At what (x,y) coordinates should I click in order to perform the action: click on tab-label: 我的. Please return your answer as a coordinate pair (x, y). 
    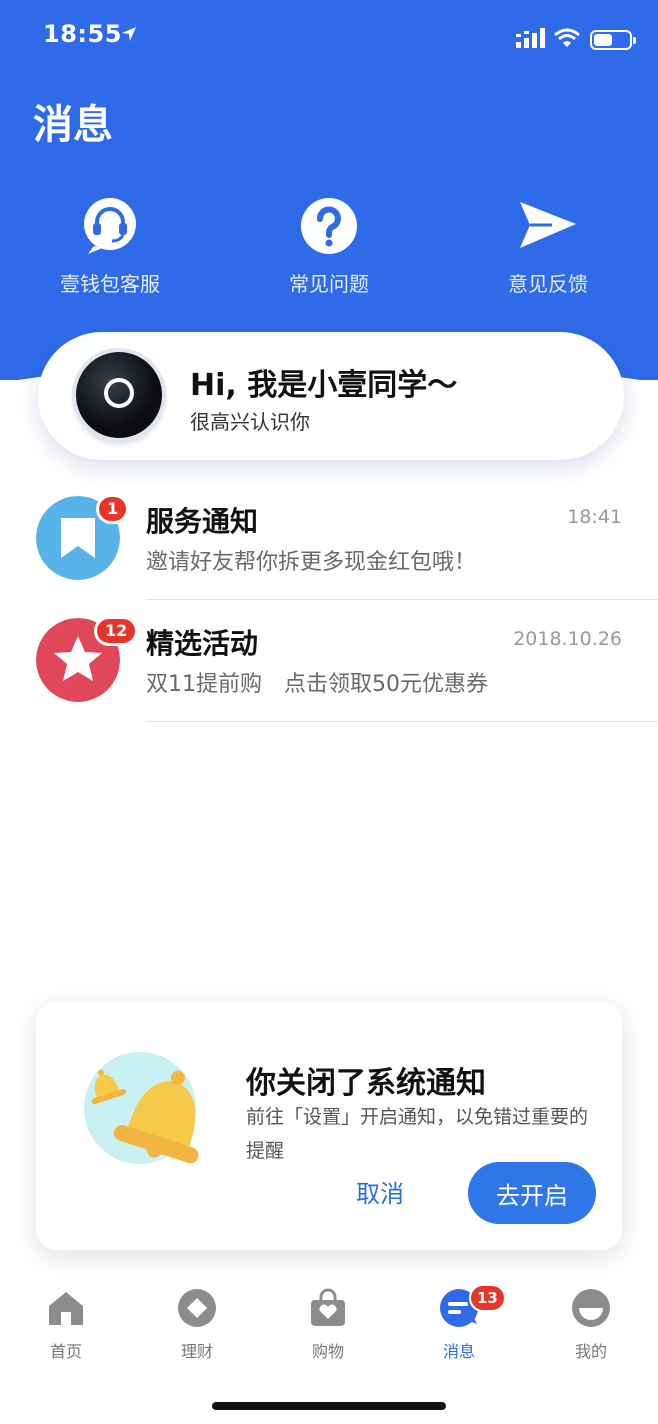
    Looking at the image, I should click on (590, 1351).